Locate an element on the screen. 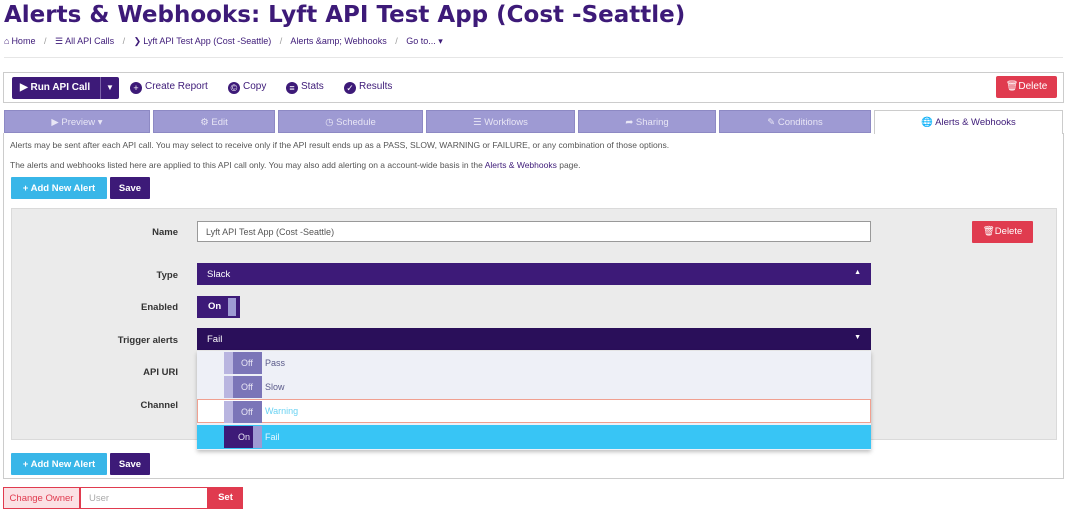 This screenshot has height=515, width=1067. pencil-icon: ✎ is located at coordinates (772, 122).